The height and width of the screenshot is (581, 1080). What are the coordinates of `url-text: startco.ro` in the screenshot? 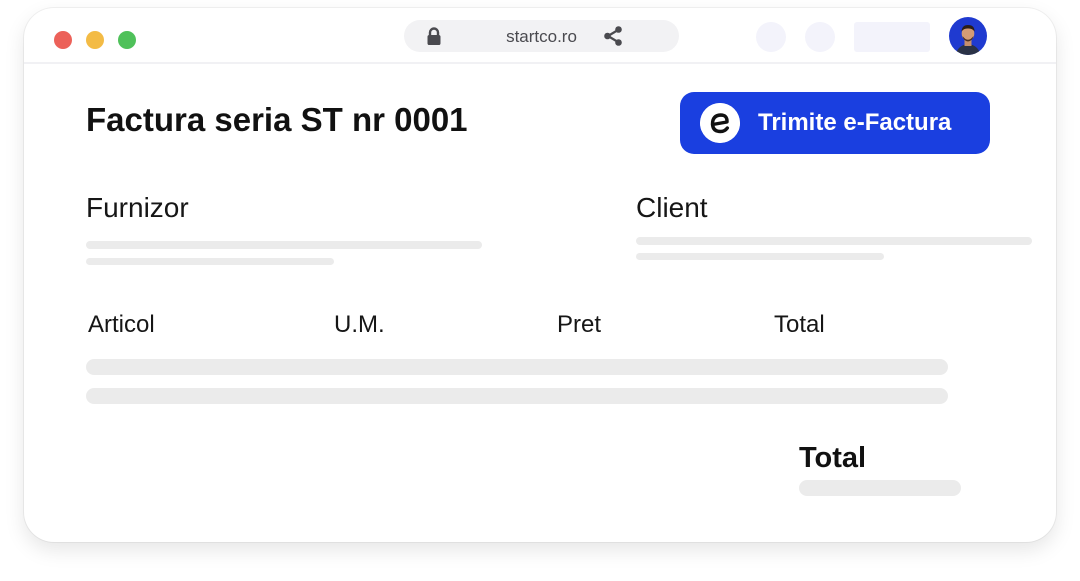 It's located at (541, 36).